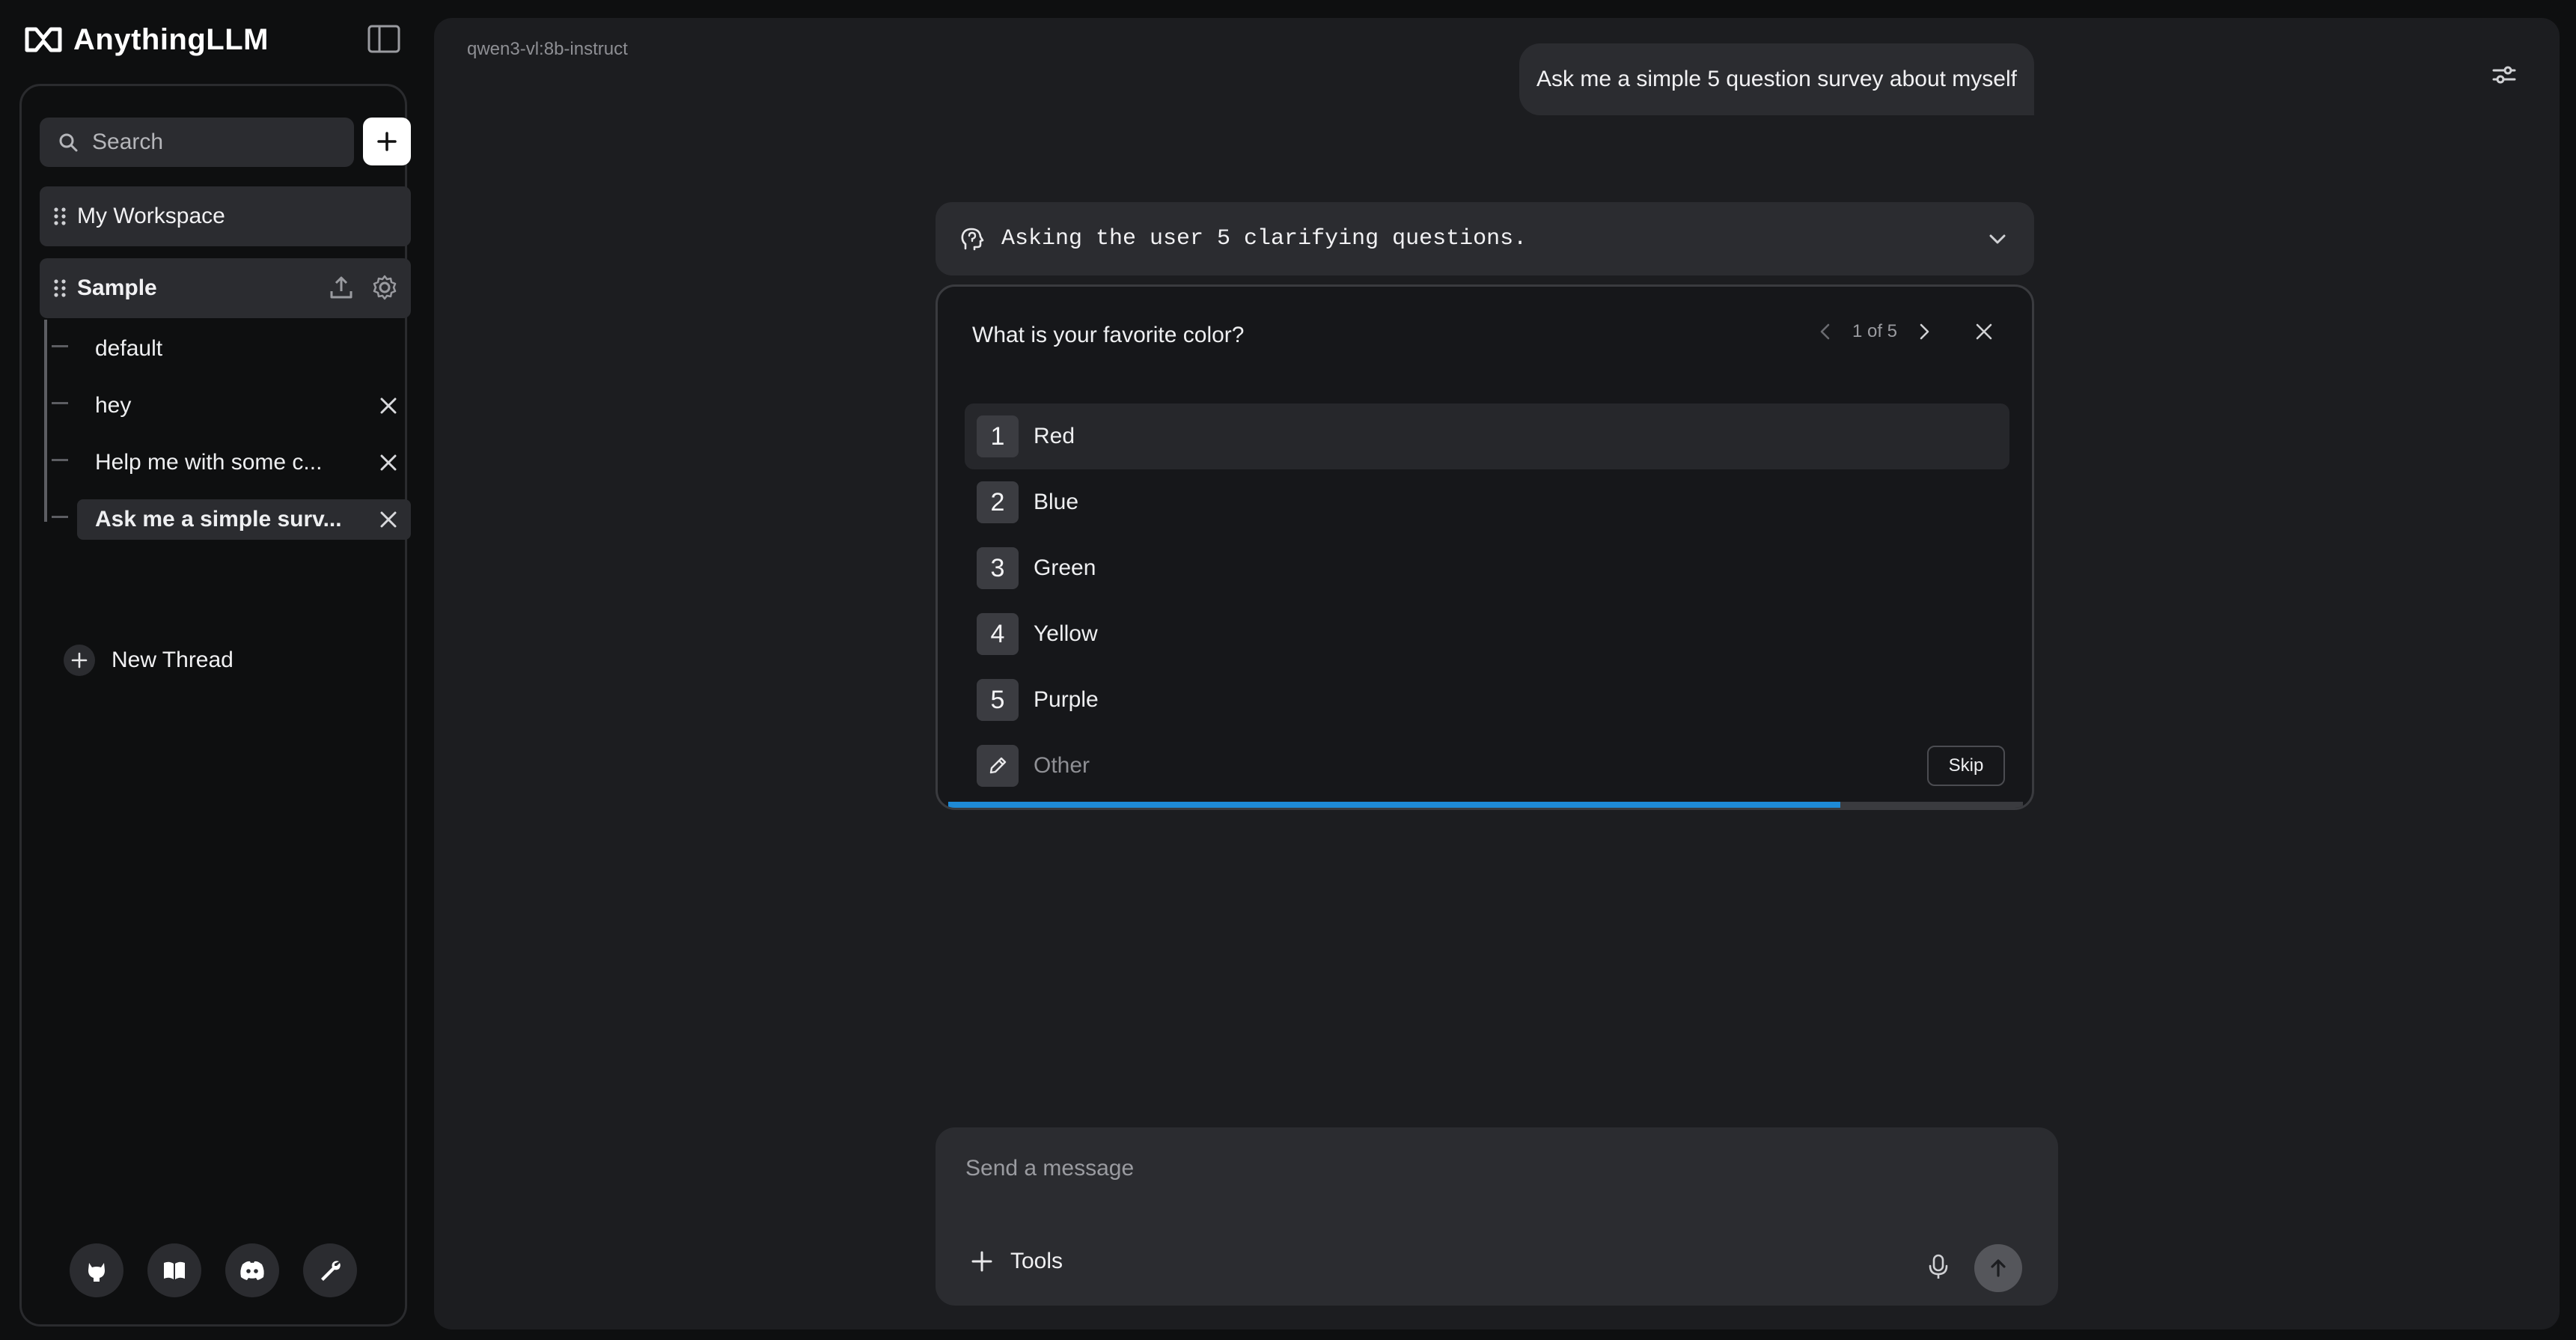  Describe the element at coordinates (1425, 766) in the screenshot. I see `survey-option-other: Other` at that location.